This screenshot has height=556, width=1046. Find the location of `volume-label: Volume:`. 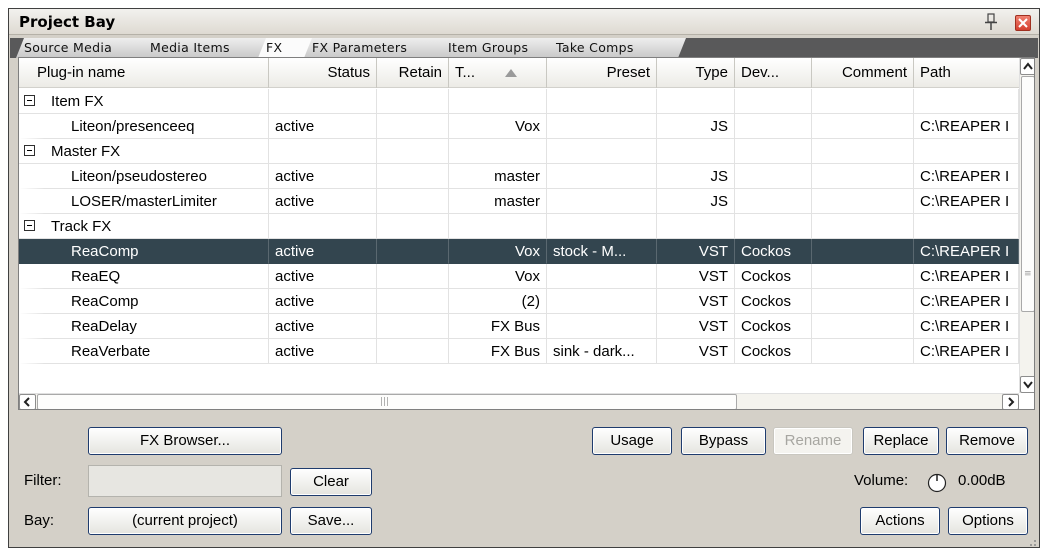

volume-label: Volume: is located at coordinates (881, 480).